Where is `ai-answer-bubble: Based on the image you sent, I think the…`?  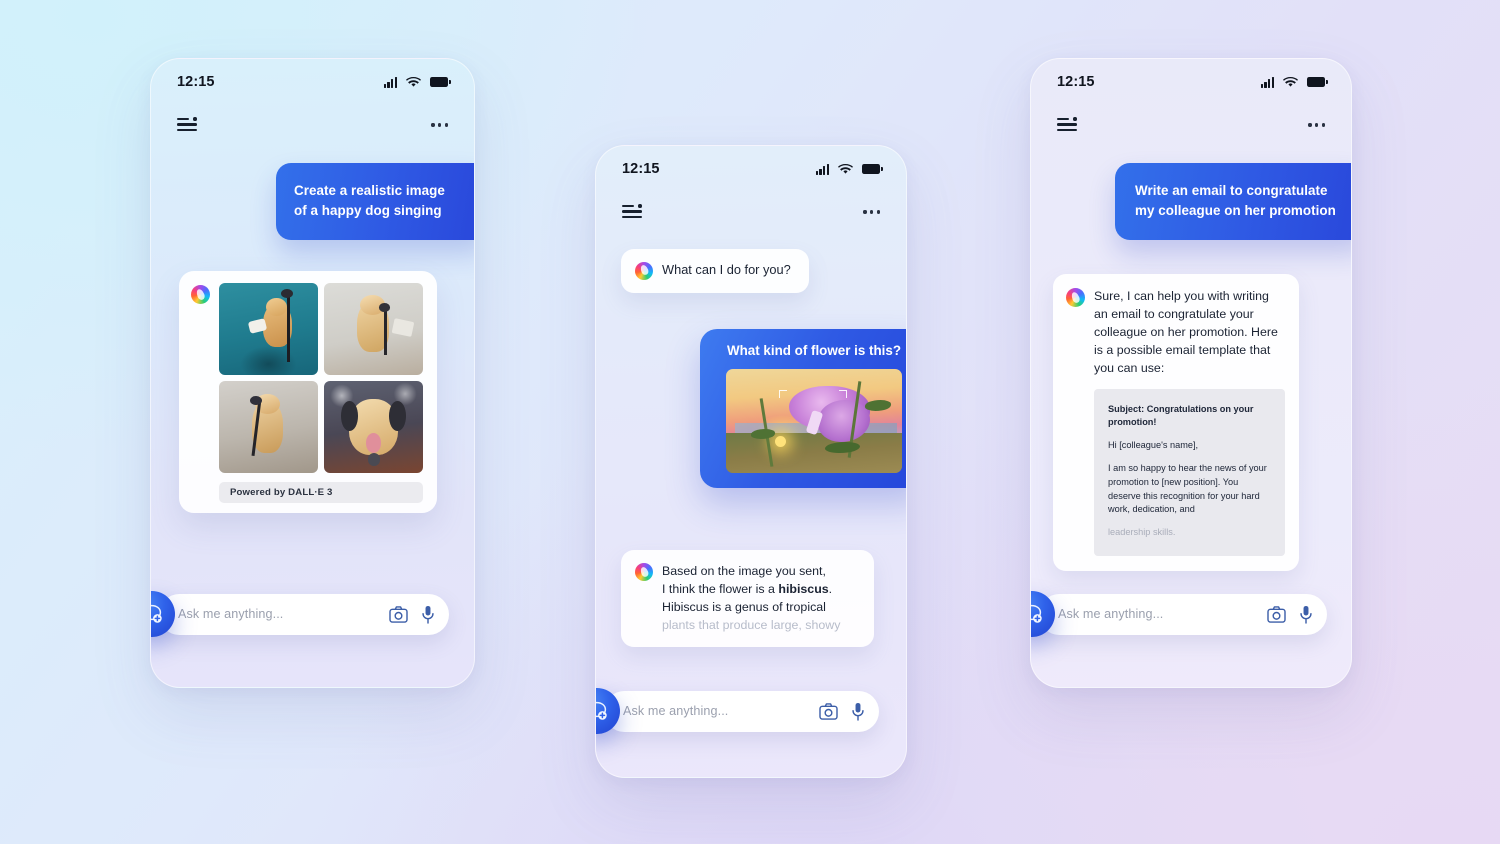
ai-answer-bubble: Based on the image you sent, I think the… is located at coordinates (747, 599).